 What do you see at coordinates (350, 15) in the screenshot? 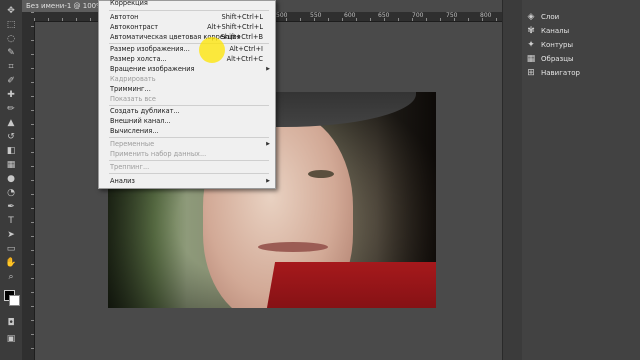
I see `ruler-mark: 600` at bounding box center [350, 15].